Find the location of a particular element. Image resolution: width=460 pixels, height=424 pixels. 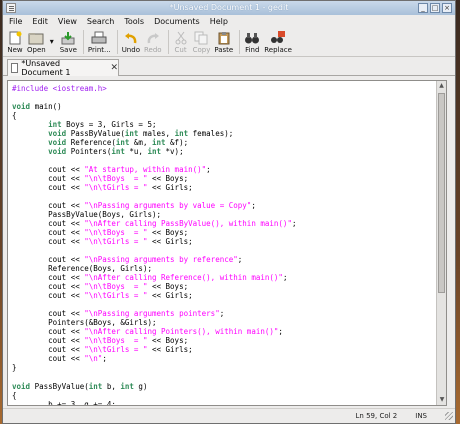

menu-view: View is located at coordinates (67, 22).